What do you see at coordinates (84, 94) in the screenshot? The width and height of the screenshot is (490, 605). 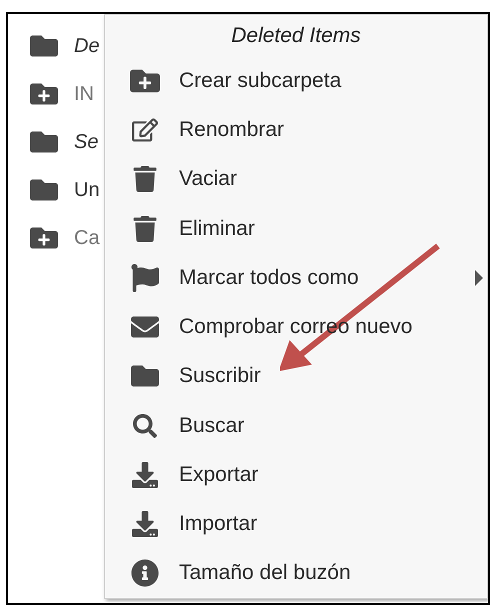 I see `folder-name: IN` at bounding box center [84, 94].